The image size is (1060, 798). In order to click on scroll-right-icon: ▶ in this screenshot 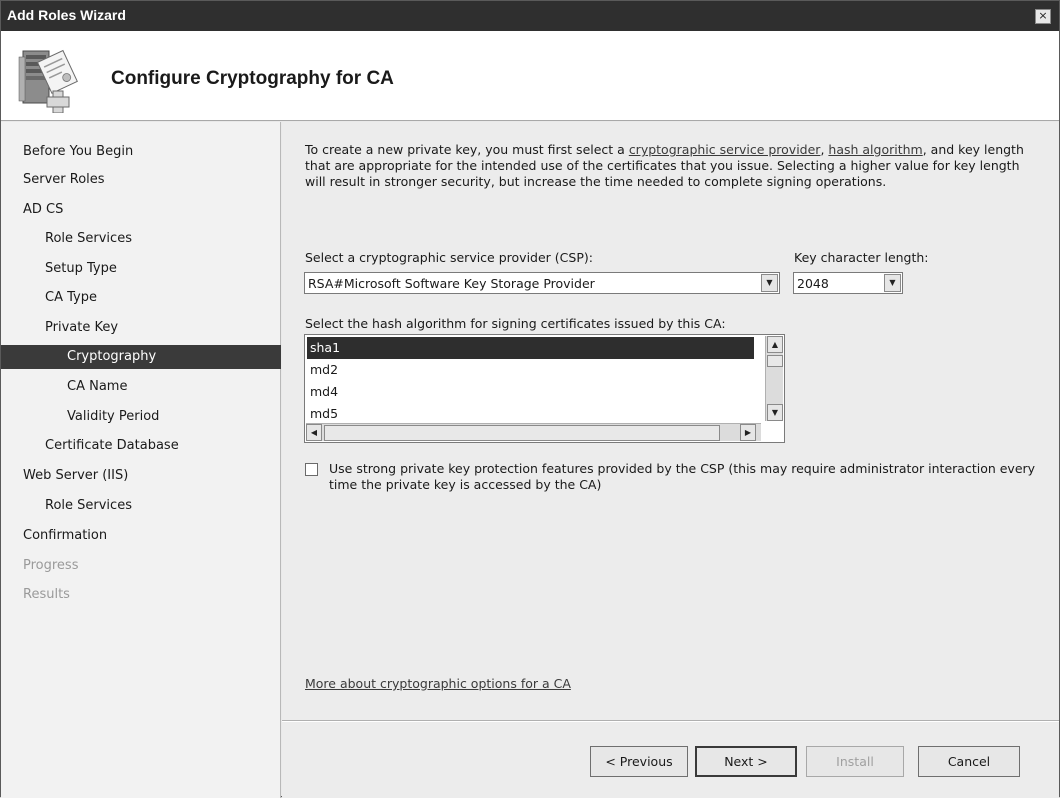, I will do `click(748, 432)`.